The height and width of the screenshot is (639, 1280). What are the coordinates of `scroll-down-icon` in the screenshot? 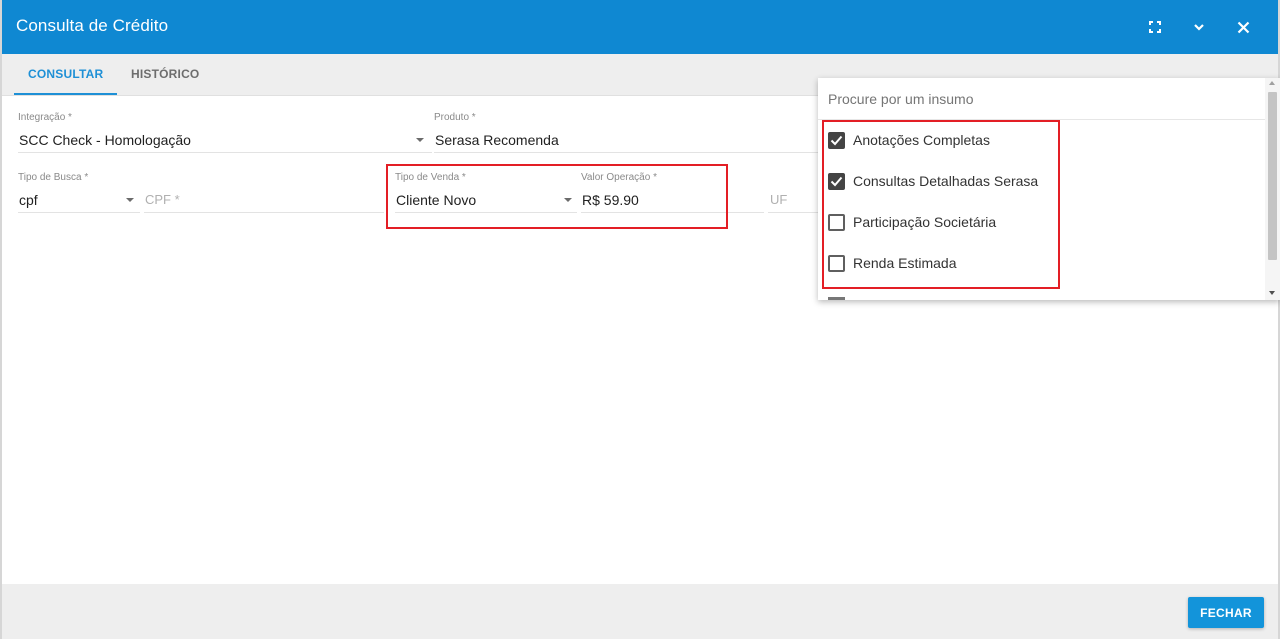 It's located at (1272, 293).